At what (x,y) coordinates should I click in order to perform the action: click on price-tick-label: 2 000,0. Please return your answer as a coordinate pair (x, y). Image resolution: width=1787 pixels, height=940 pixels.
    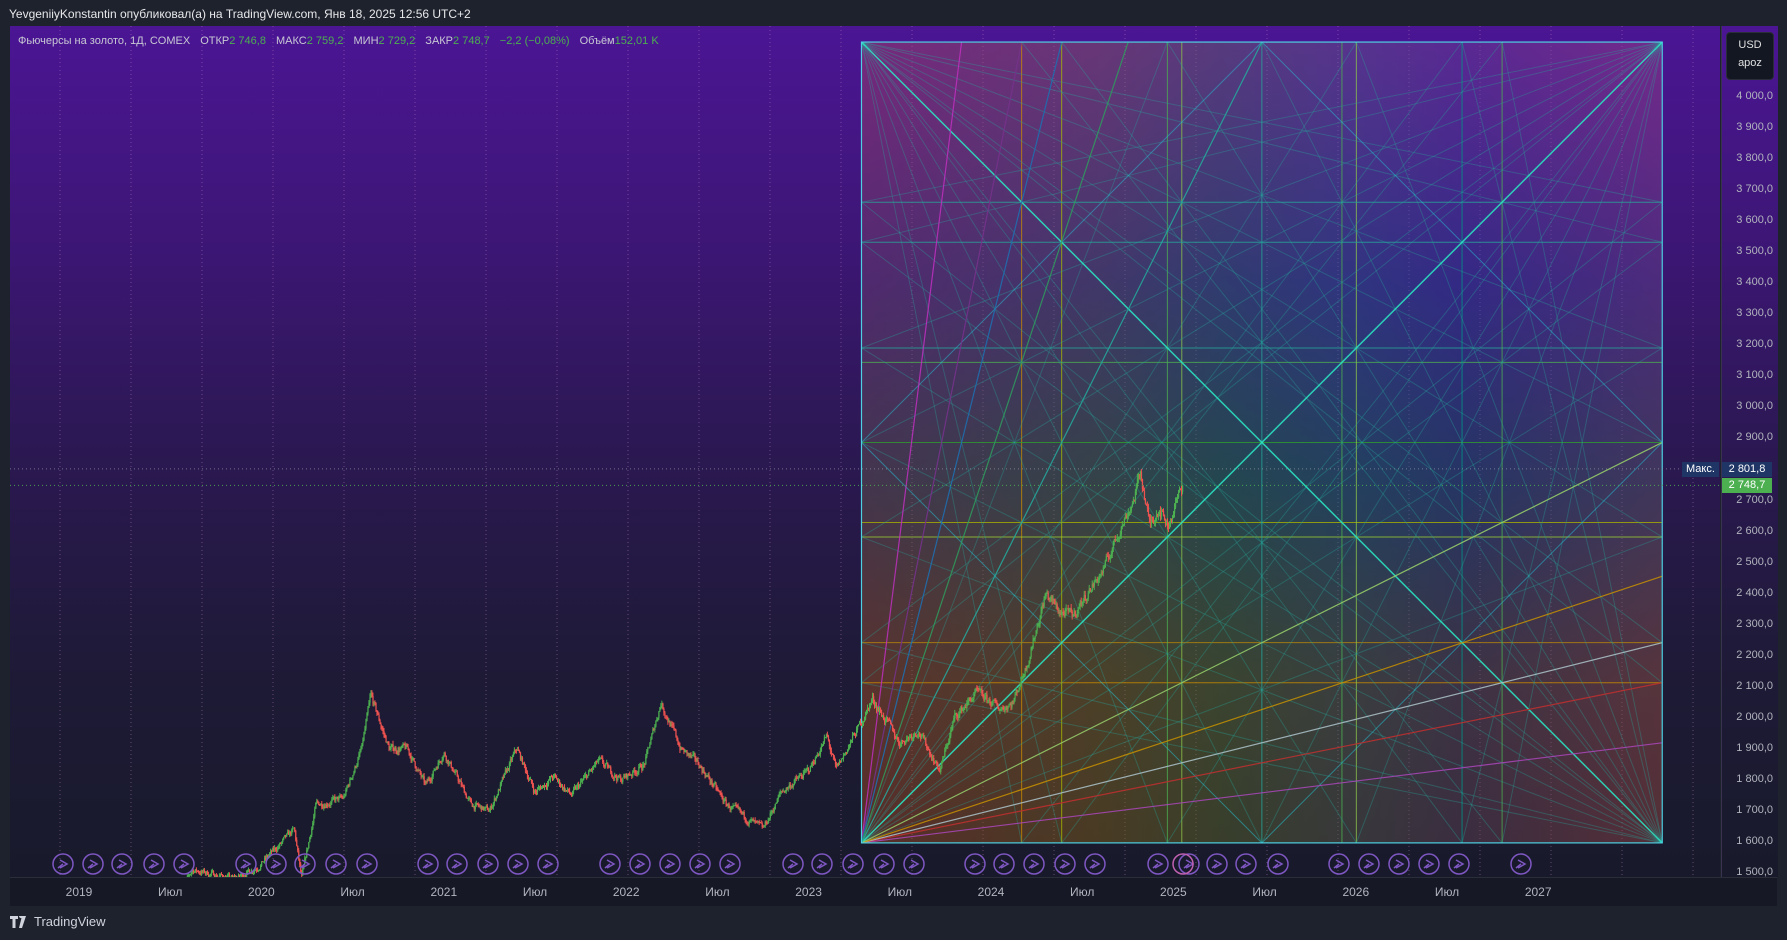
    Looking at the image, I should click on (1754, 716).